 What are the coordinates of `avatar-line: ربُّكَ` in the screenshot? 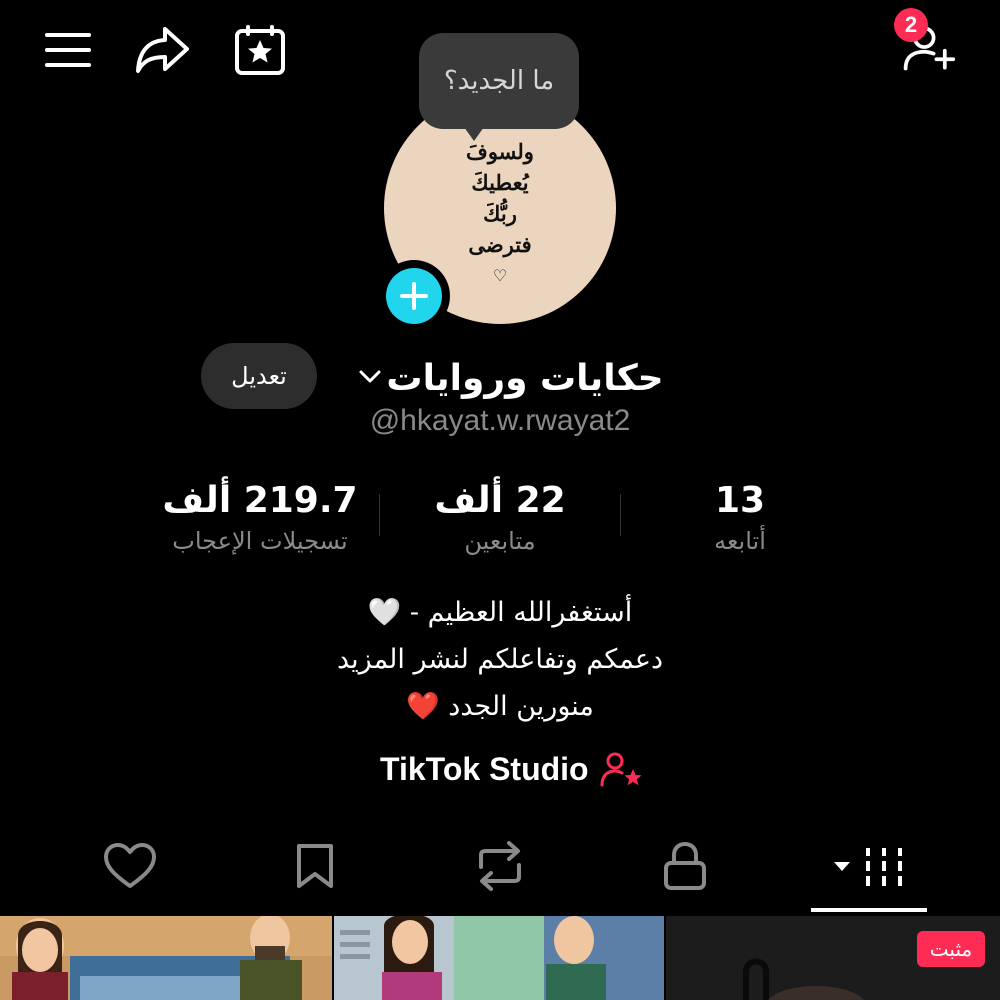 It's located at (500, 213).